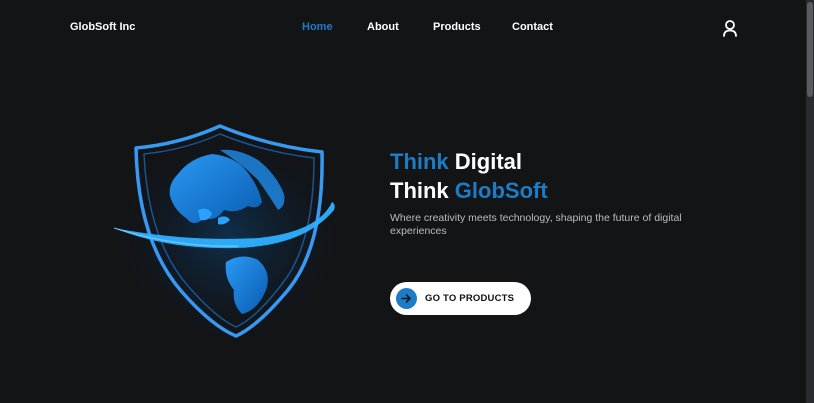 This screenshot has width=814, height=403. I want to click on page-scrollbar, so click(810, 201).